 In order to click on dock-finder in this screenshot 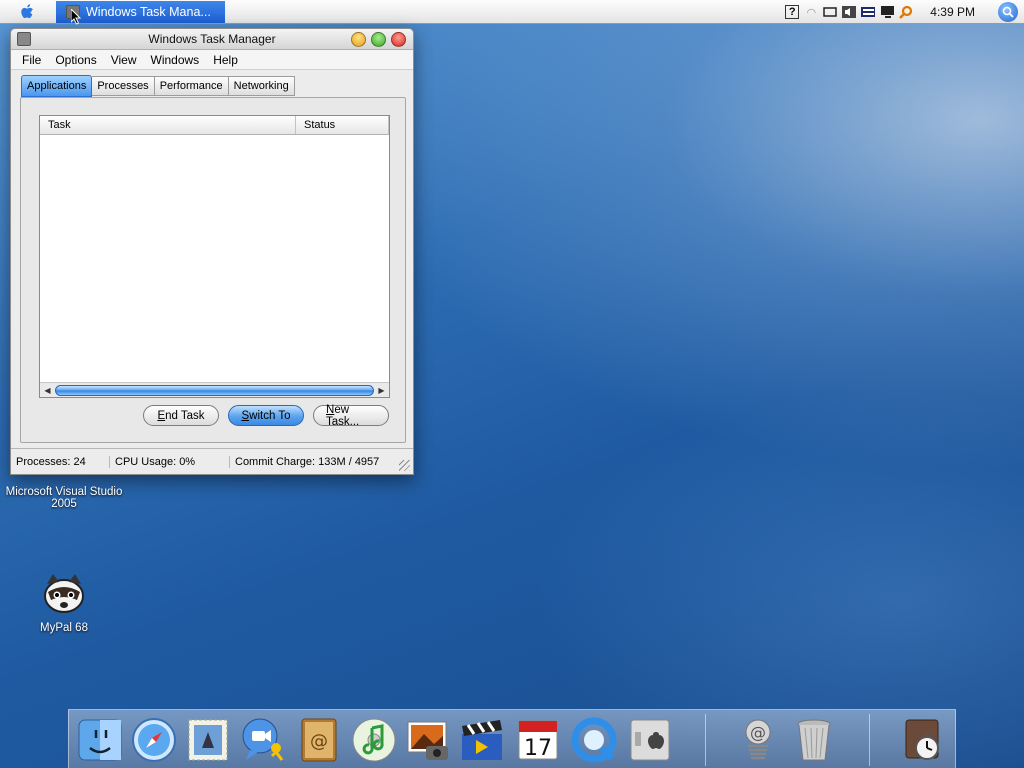, I will do `click(100, 740)`.